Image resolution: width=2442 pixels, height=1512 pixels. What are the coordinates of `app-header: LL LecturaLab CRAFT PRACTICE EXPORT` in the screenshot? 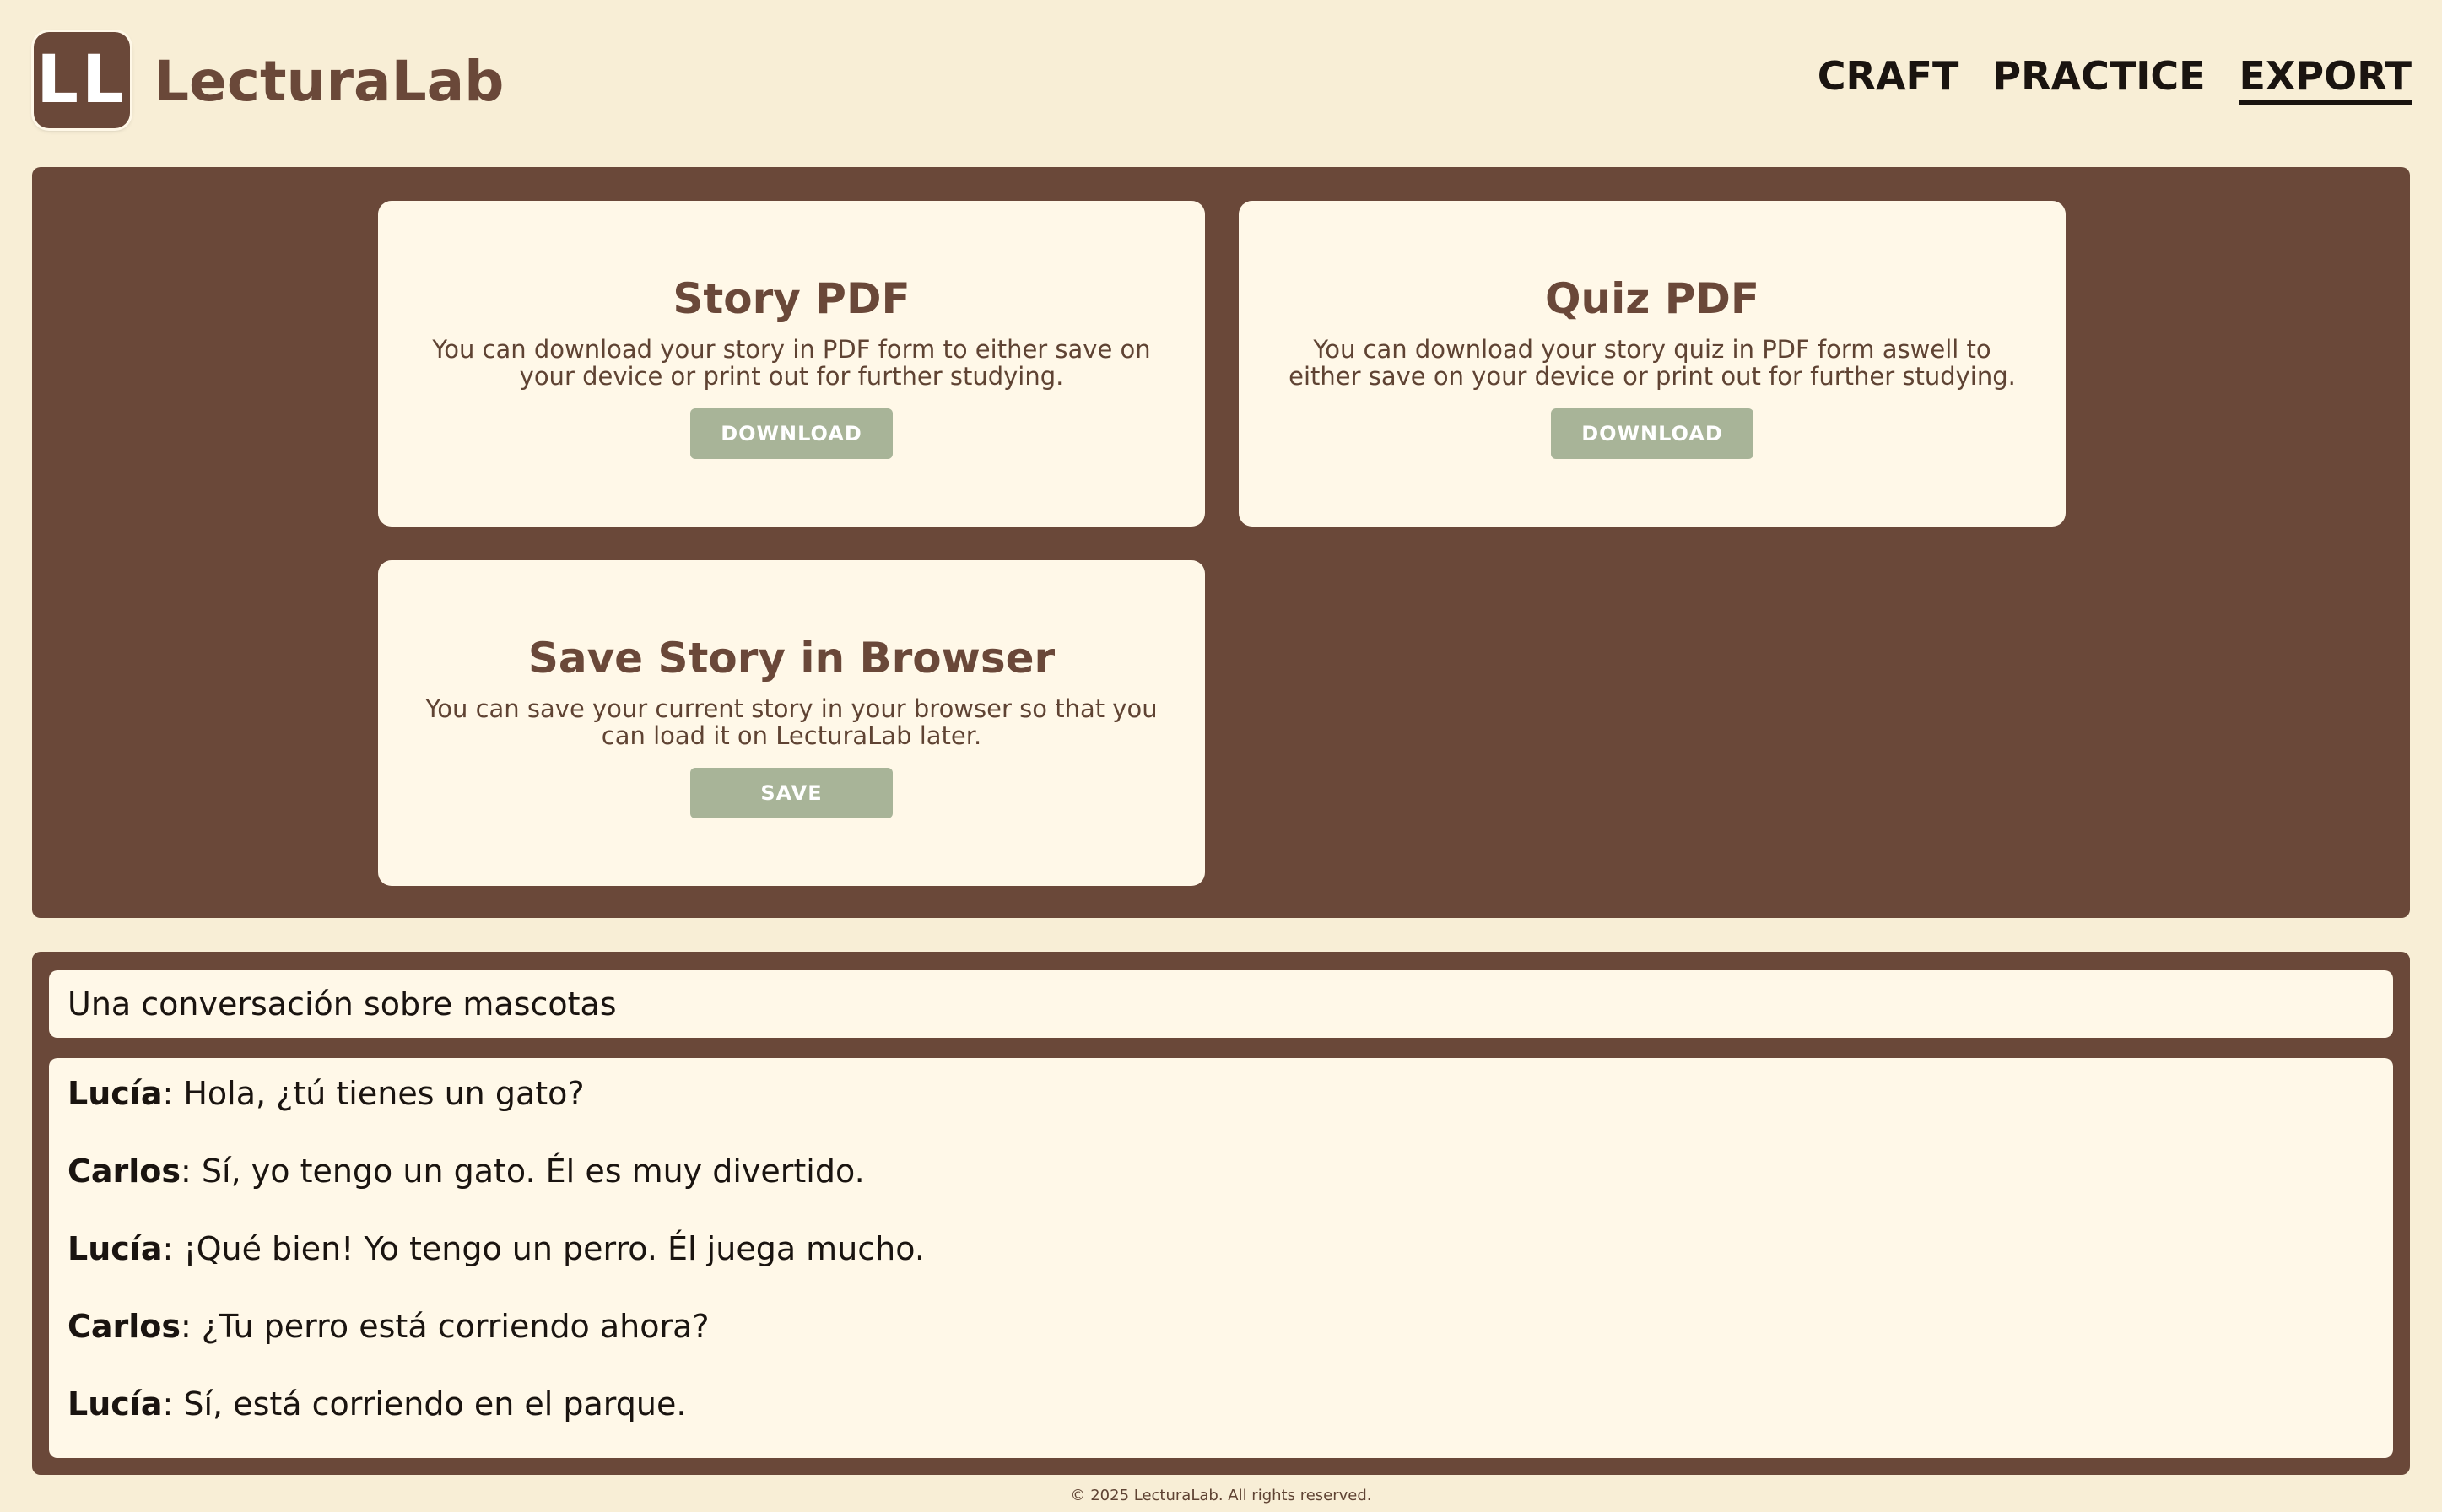 It's located at (1221, 82).